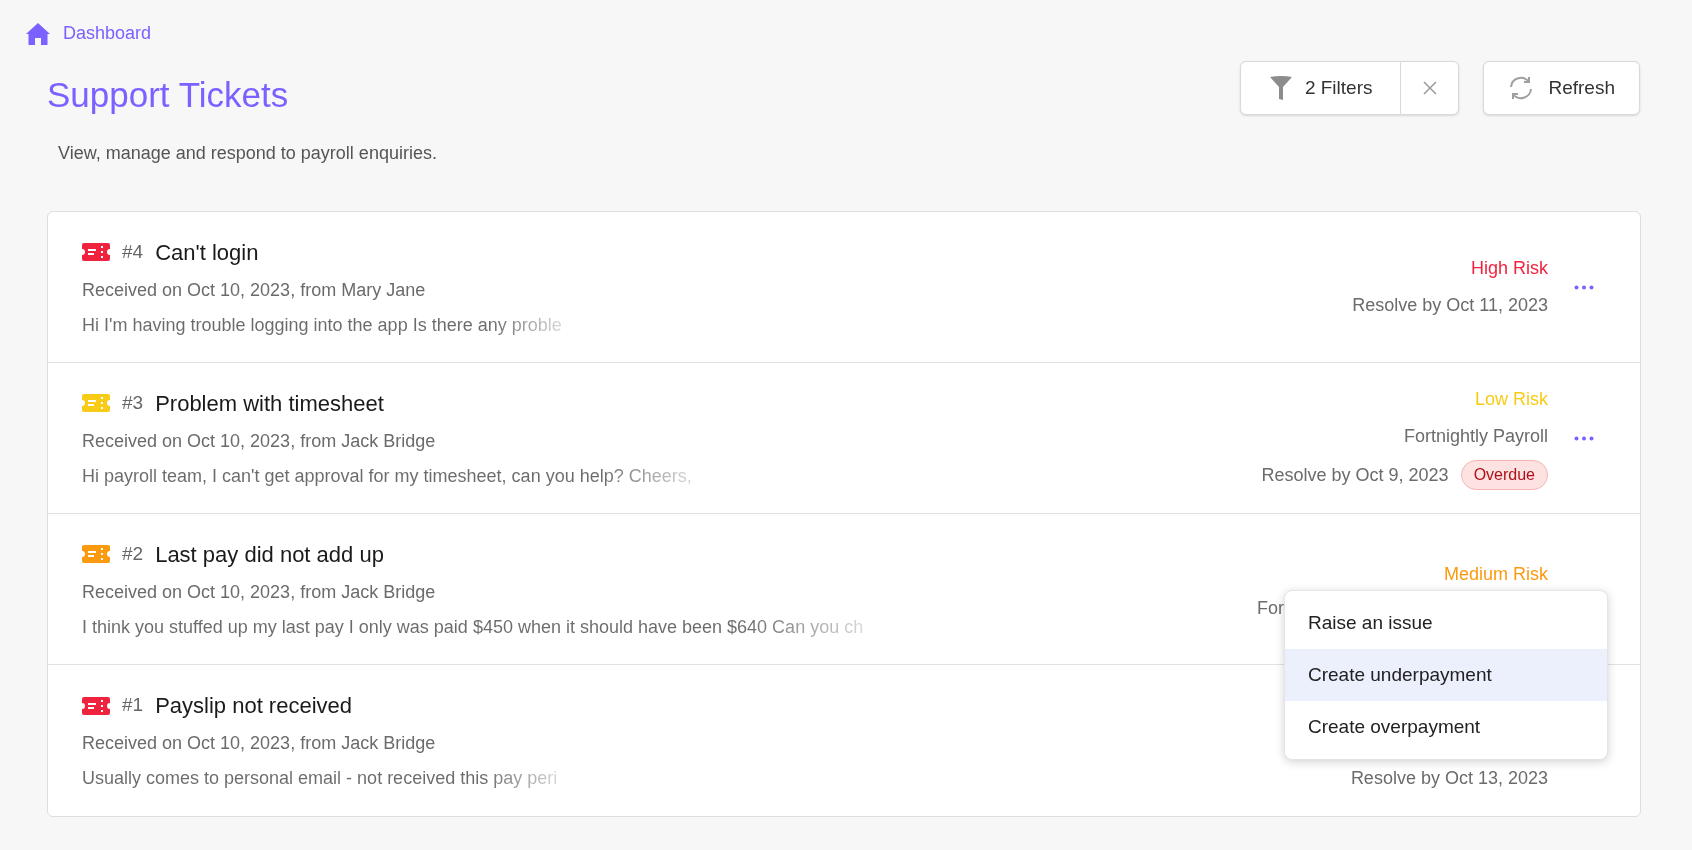  I want to click on filter-icon, so click(1280, 88).